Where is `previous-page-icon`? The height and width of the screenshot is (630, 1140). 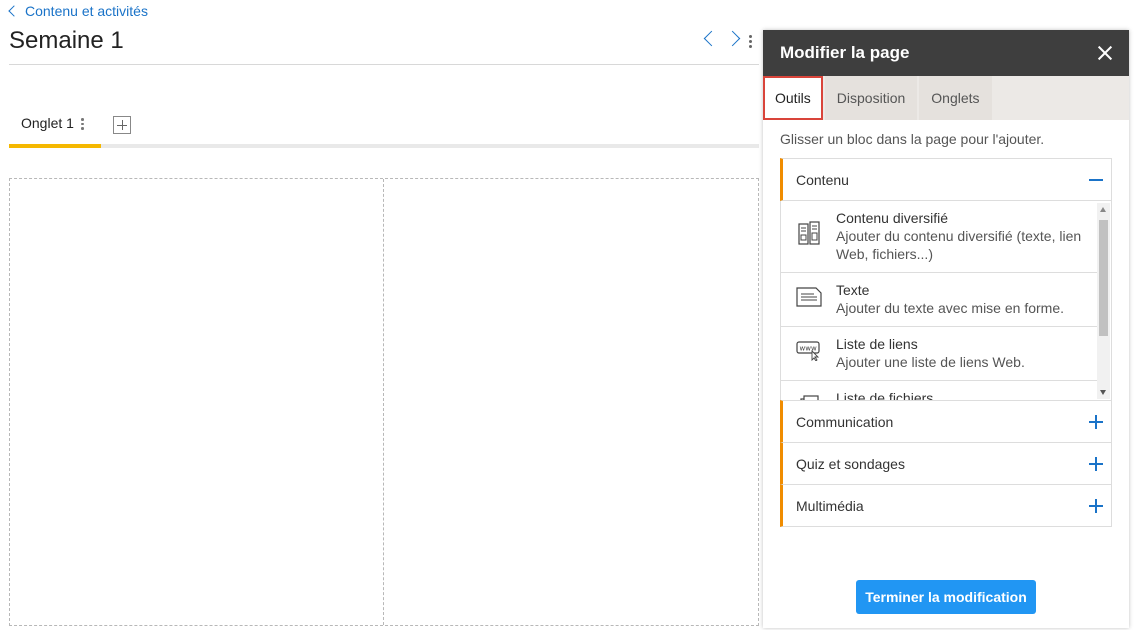
previous-page-icon is located at coordinates (711, 38).